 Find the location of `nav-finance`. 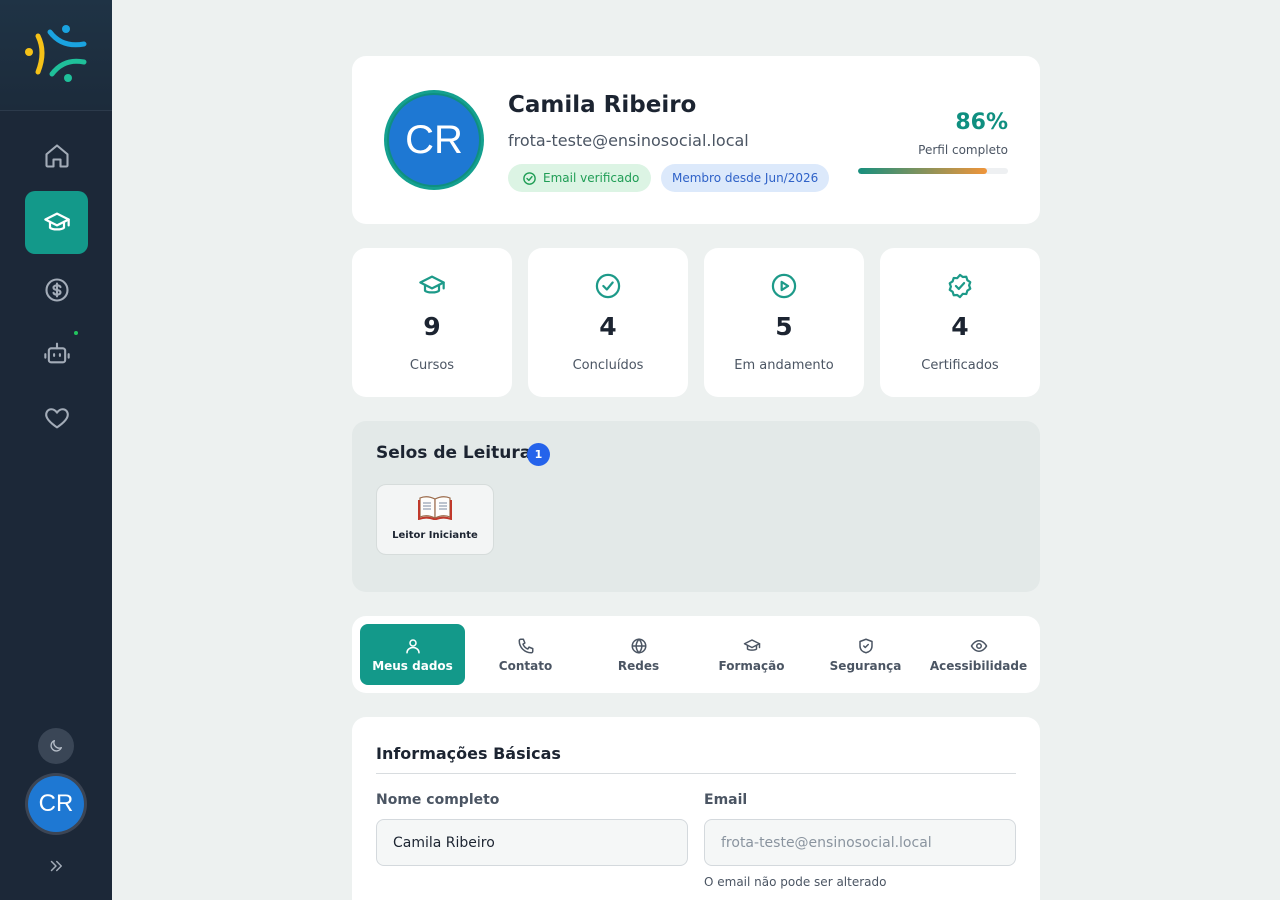

nav-finance is located at coordinates (56, 289).